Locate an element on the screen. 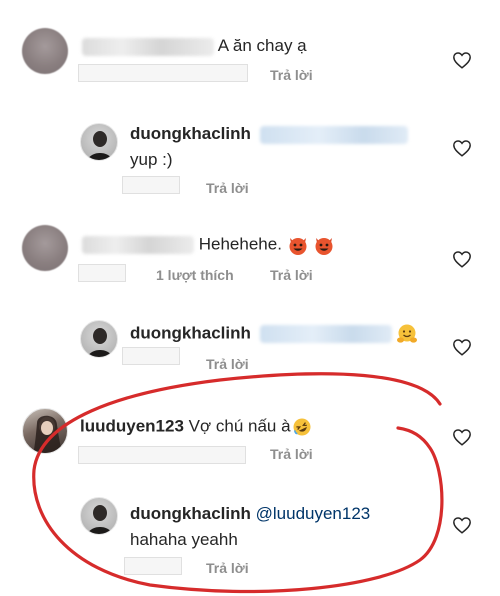 The image size is (500, 596). likes-count: 1 lượt thích is located at coordinates (195, 275).